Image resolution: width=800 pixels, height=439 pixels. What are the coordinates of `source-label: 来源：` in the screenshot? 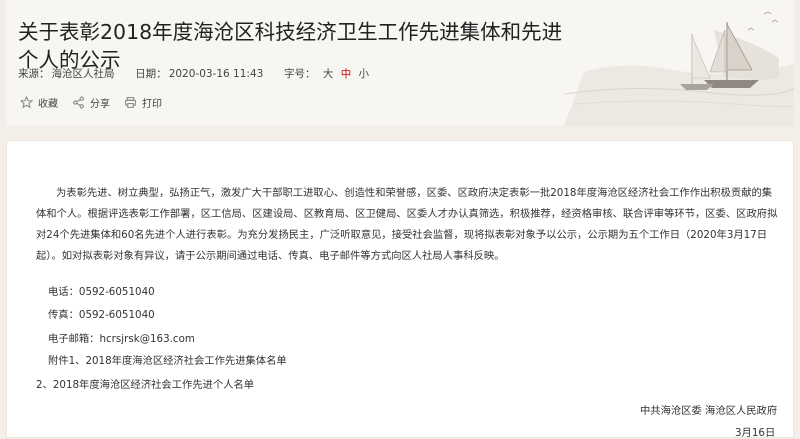 It's located at (34, 74).